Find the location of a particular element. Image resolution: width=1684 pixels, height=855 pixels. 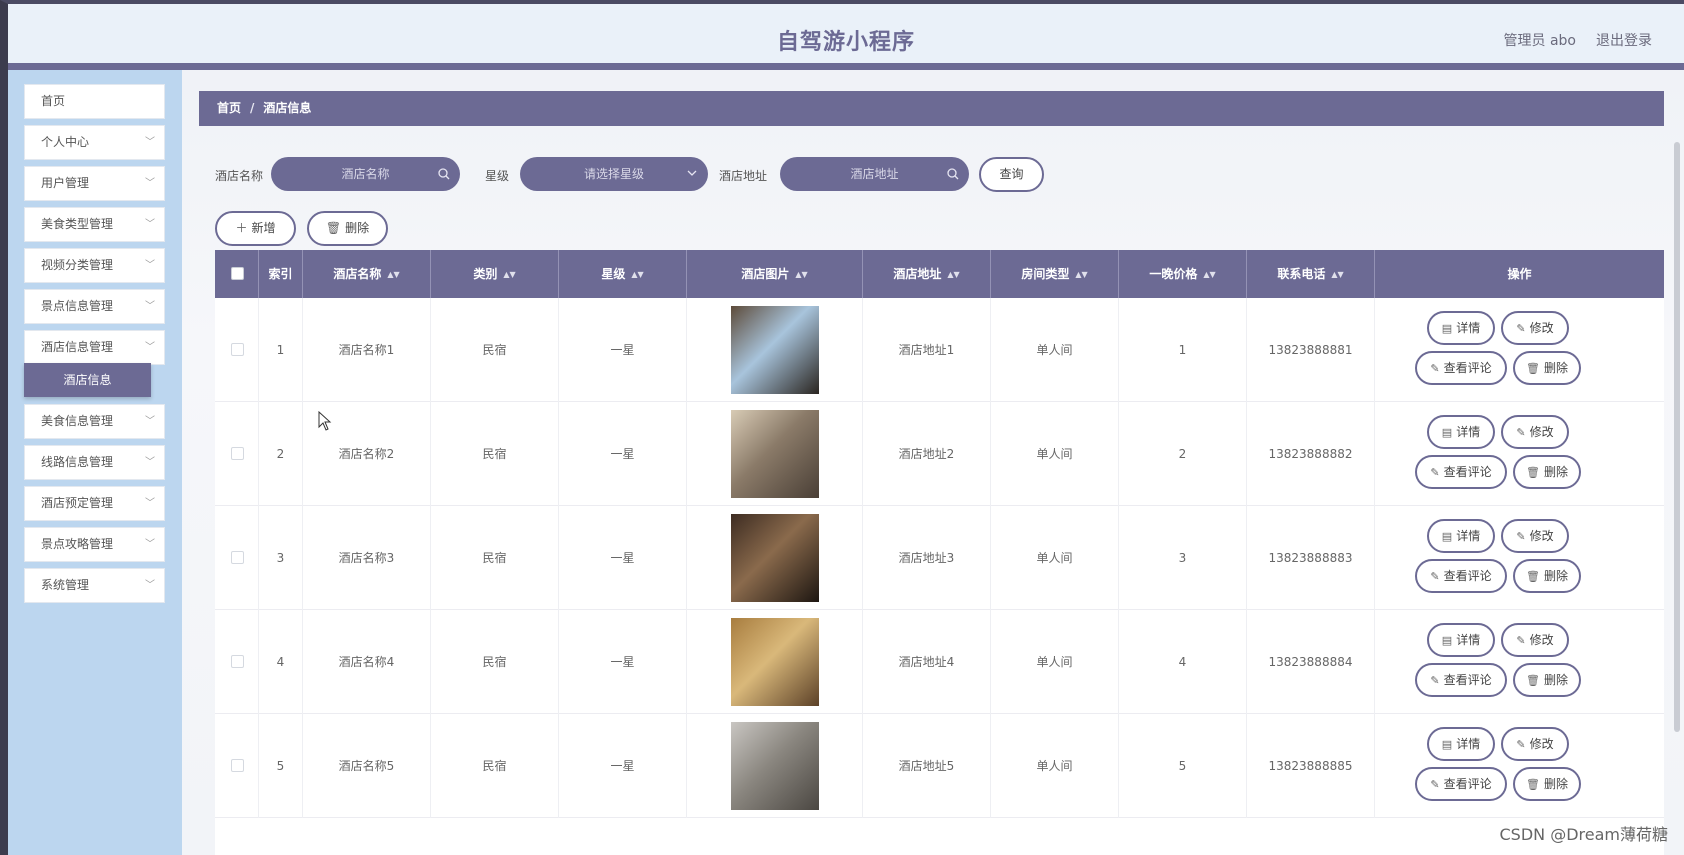

chevron-down-icon is located at coordinates (692, 180).